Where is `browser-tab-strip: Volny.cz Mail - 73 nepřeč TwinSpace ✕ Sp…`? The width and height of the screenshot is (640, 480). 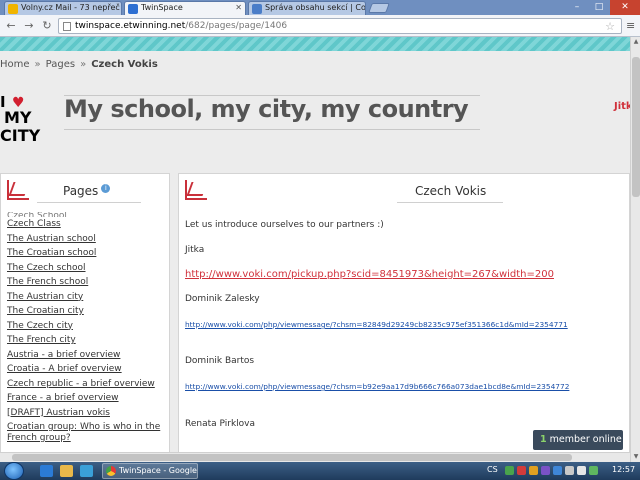 browser-tab-strip: Volny.cz Mail - 73 nepřeč TwinSpace ✕ Sp… is located at coordinates (320, 7).